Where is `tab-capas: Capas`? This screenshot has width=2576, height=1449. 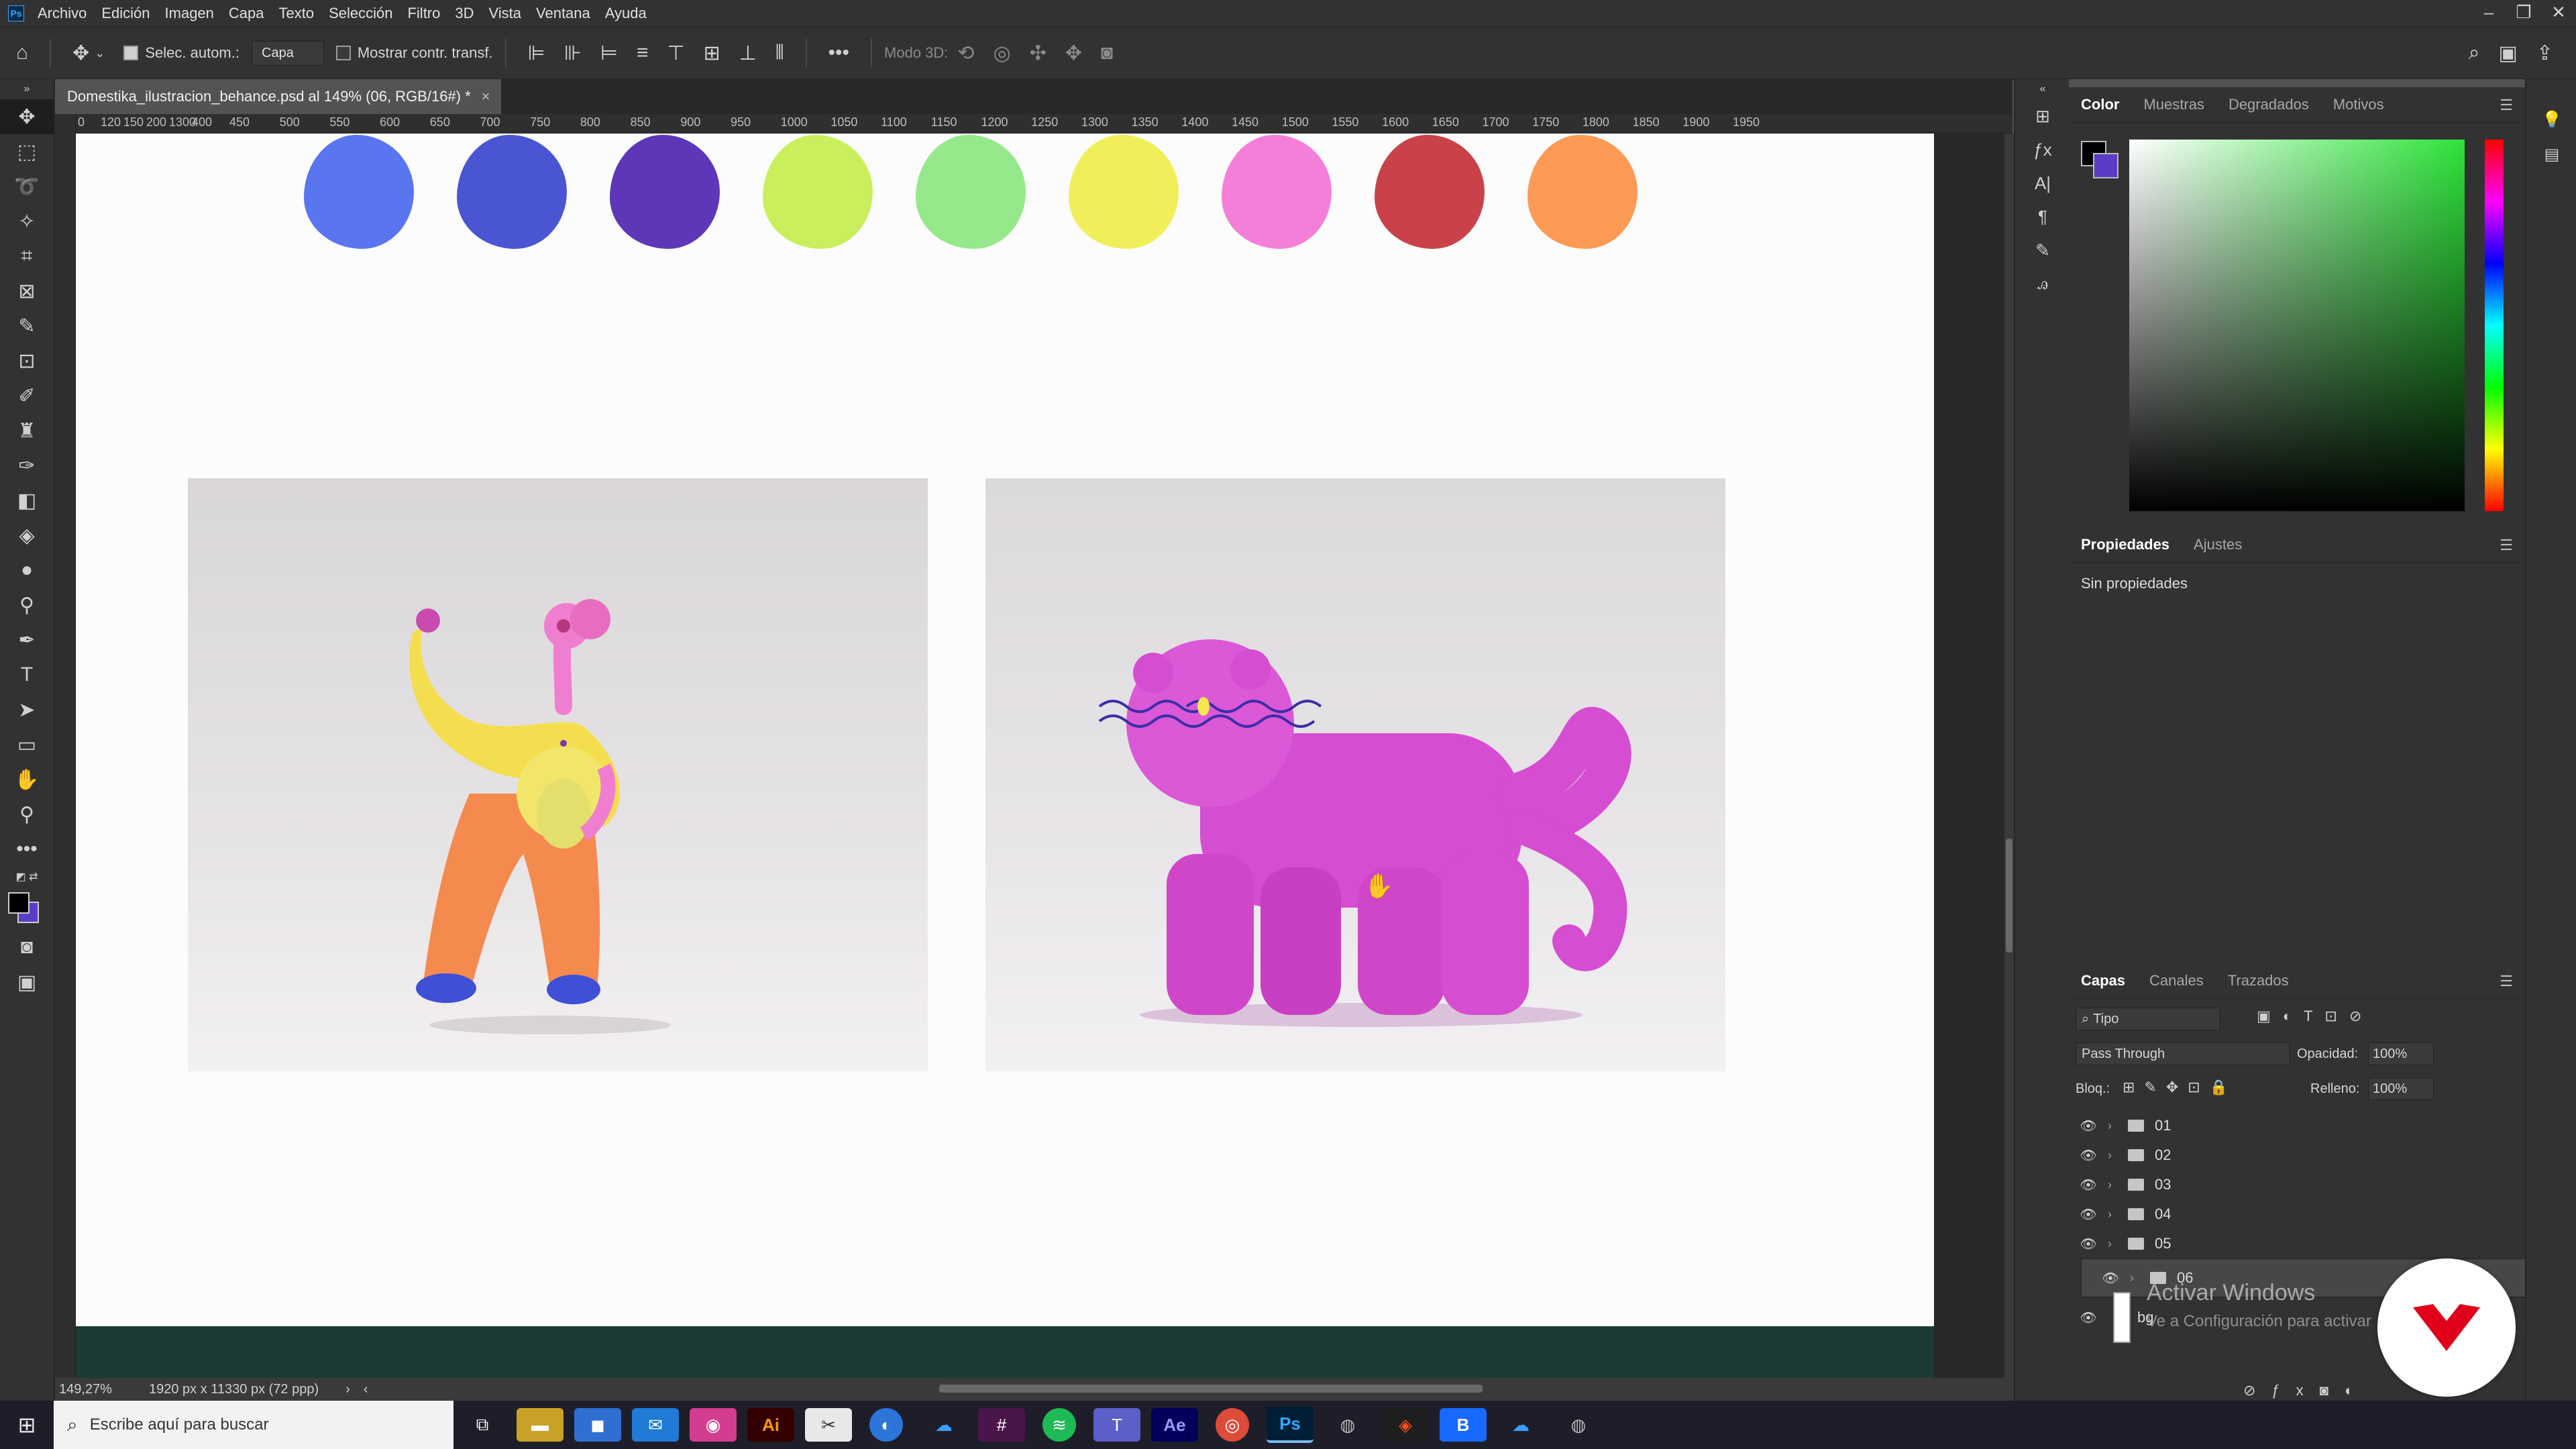
tab-capas: Capas is located at coordinates (2103, 980).